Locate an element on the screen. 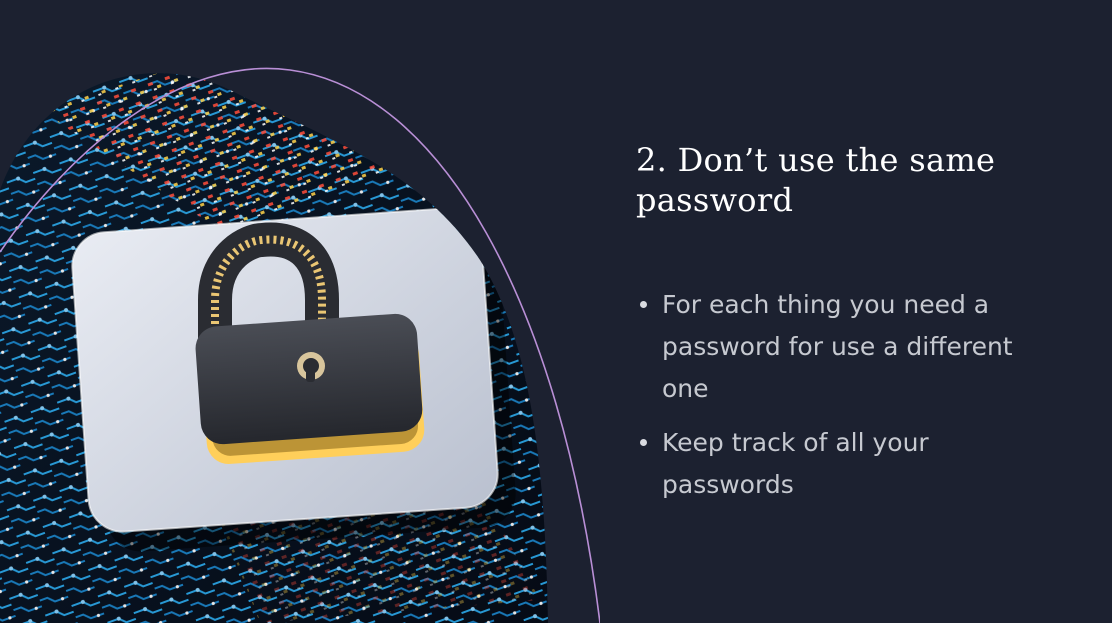 Image resolution: width=1112 pixels, height=623 pixels. slide-title: 2. Don’t use the same password is located at coordinates (816, 180).